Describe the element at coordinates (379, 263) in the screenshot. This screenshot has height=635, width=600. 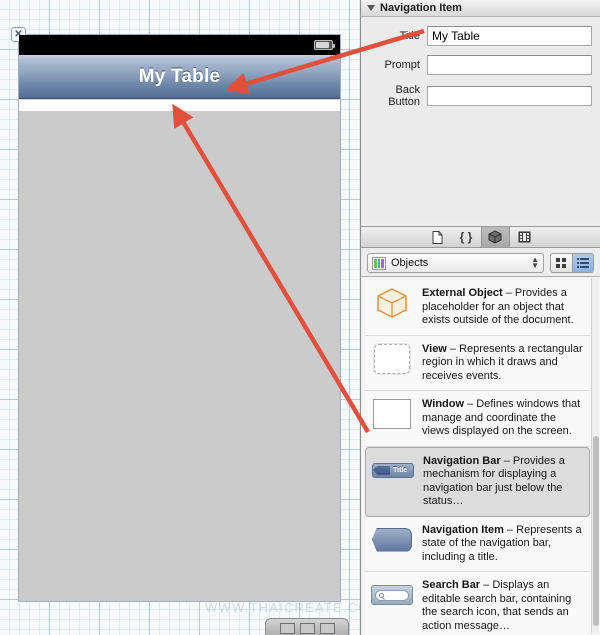
I see `library-stripes-icon` at that location.